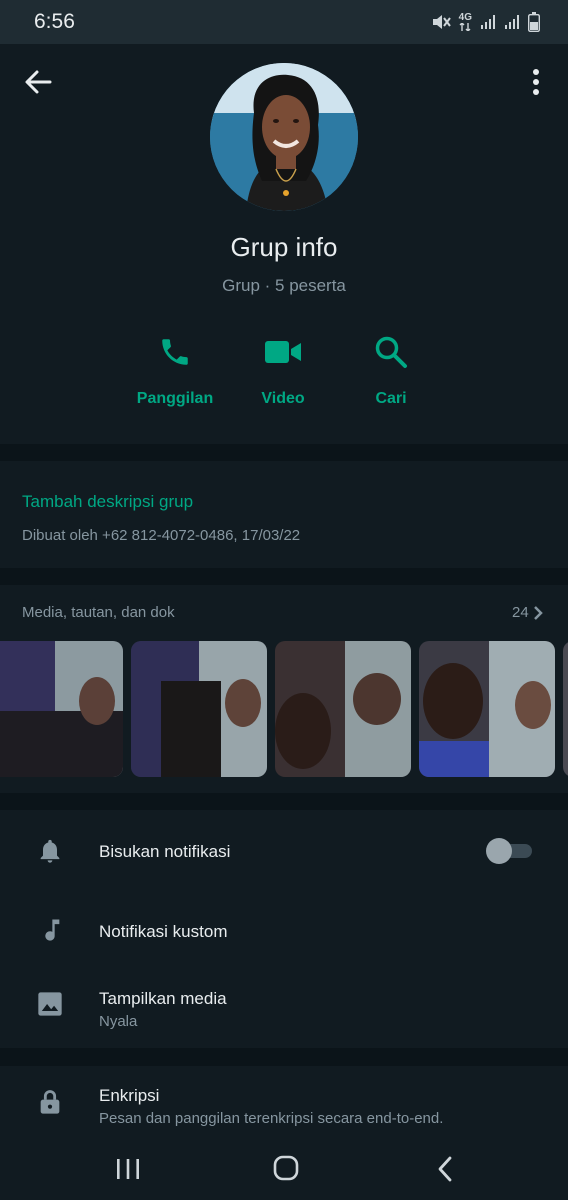 Image resolution: width=568 pixels, height=1200 pixels. Describe the element at coordinates (50, 851) in the screenshot. I see `bell-icon` at that location.